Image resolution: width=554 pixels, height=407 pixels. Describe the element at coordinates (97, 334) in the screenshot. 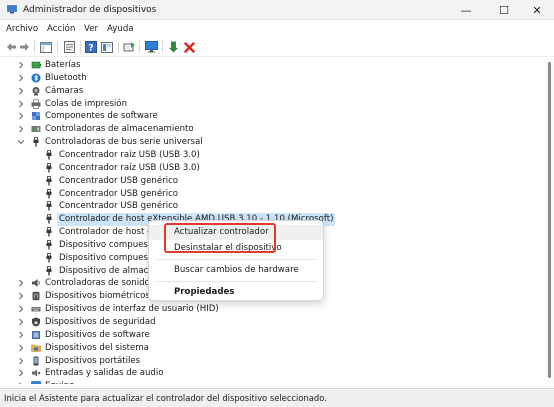

I see `tree-item-label: Dispositivos de software` at that location.